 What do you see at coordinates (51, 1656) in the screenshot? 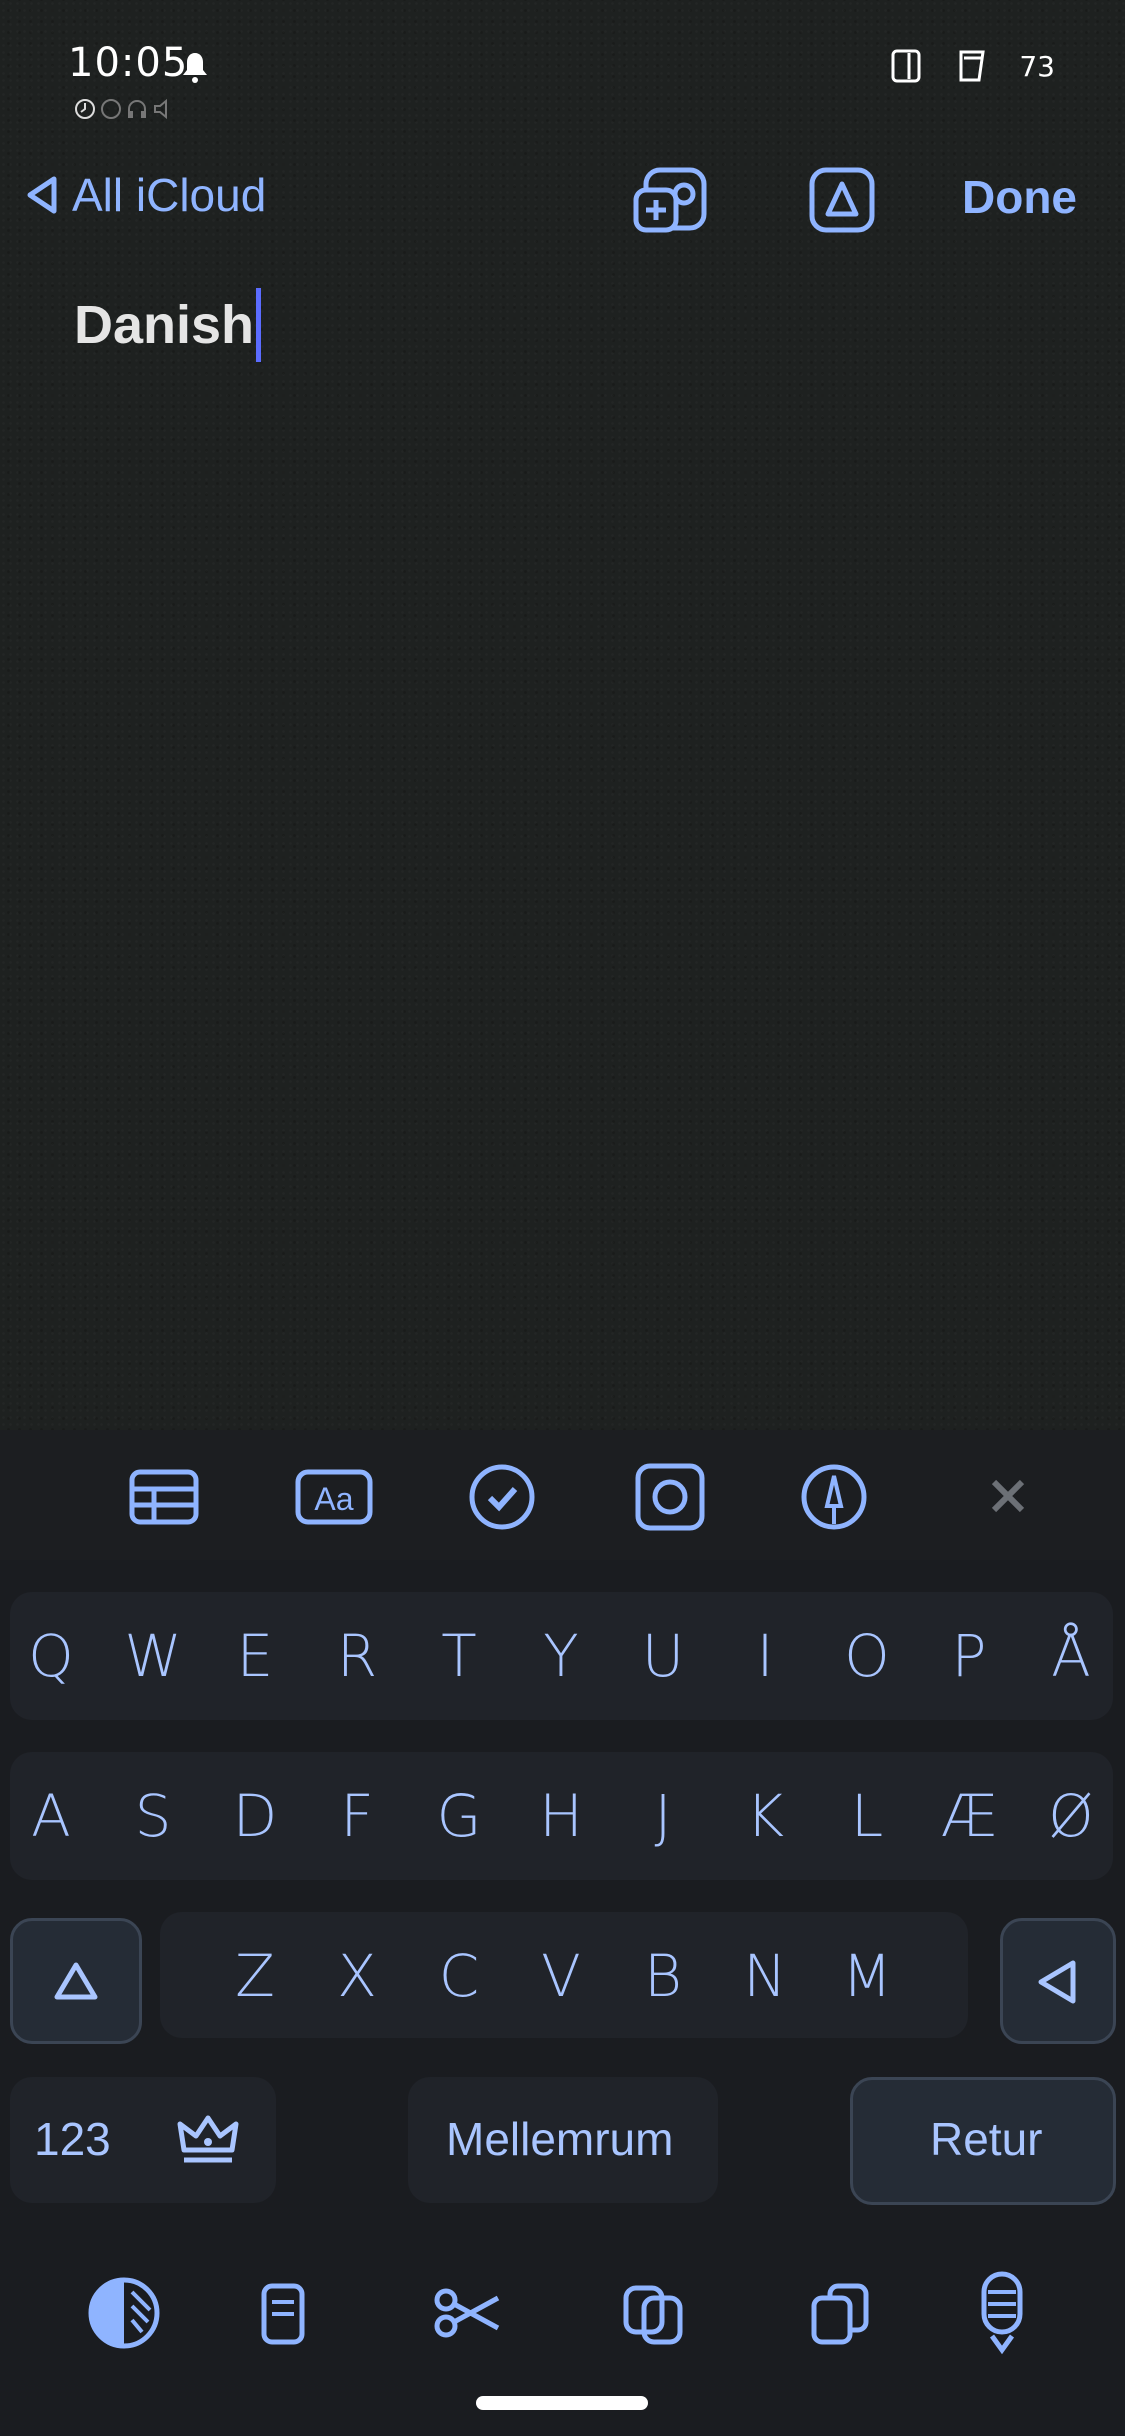
I see `key-q: Q` at bounding box center [51, 1656].